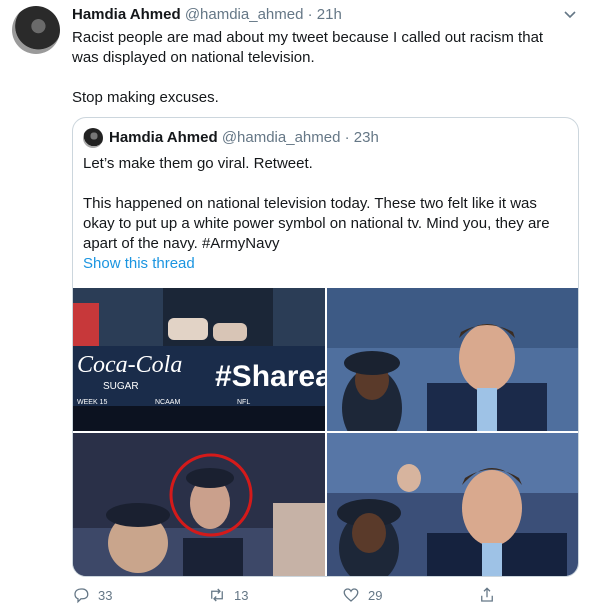  What do you see at coordinates (241, 595) in the screenshot?
I see `retweet-count: 13` at bounding box center [241, 595].